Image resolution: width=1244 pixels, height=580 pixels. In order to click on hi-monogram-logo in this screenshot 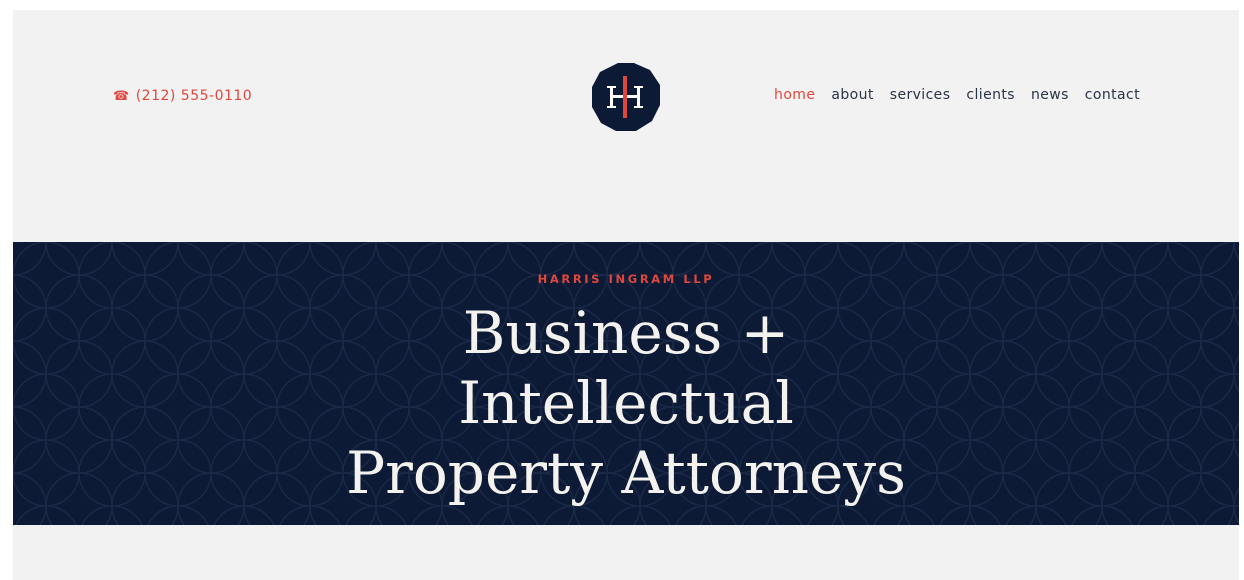, I will do `click(626, 97)`.